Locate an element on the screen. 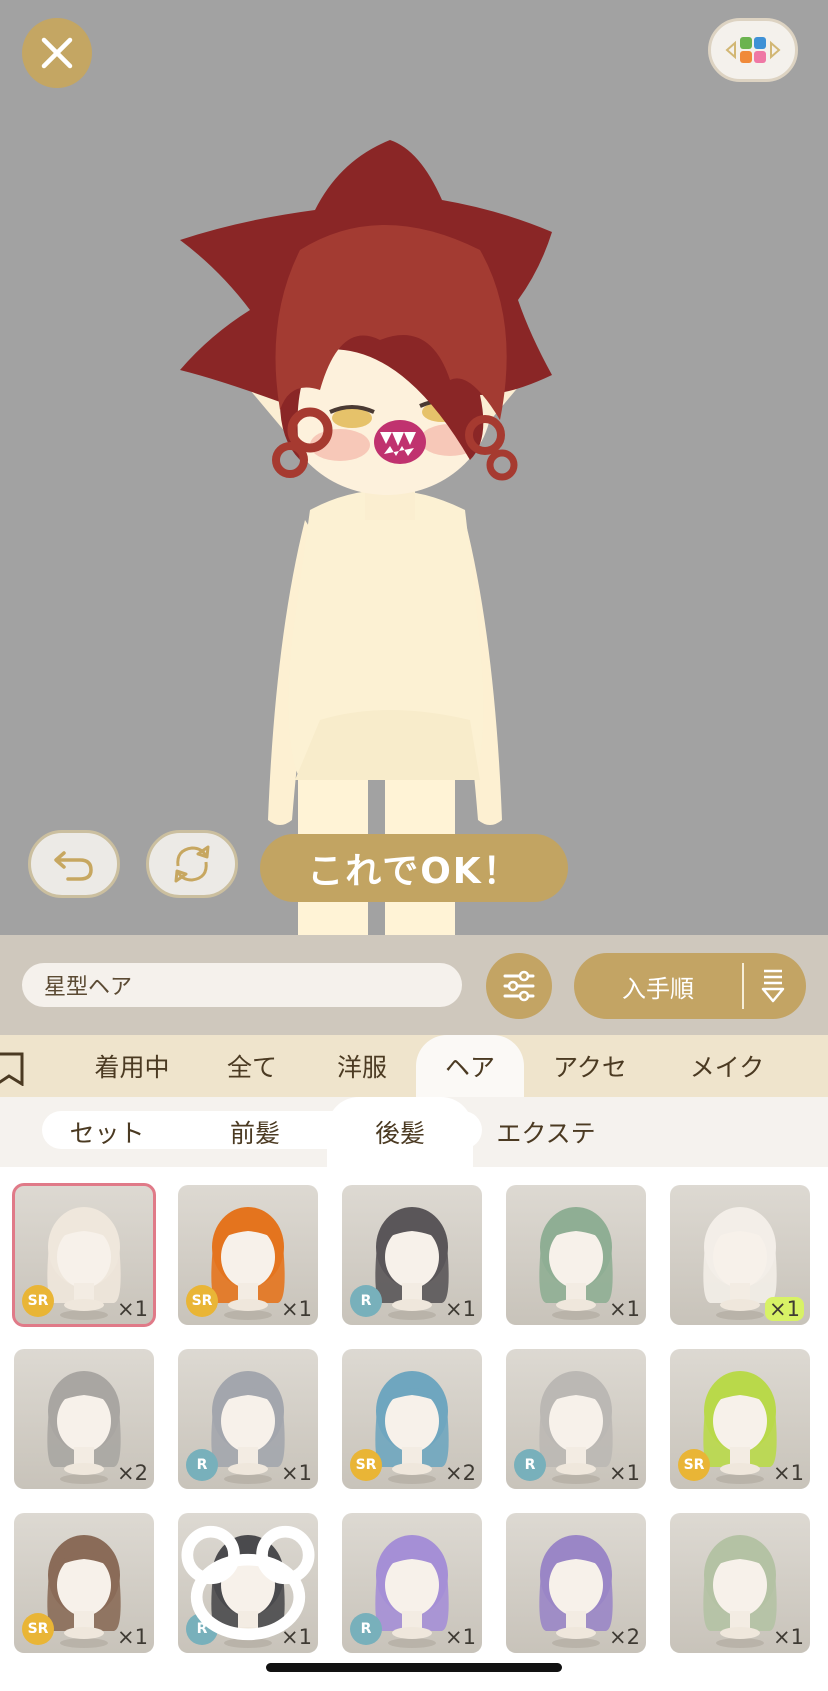 Image resolution: width=828 pixels, height=1691 pixels. search-input: 星型ヘア is located at coordinates (242, 985).